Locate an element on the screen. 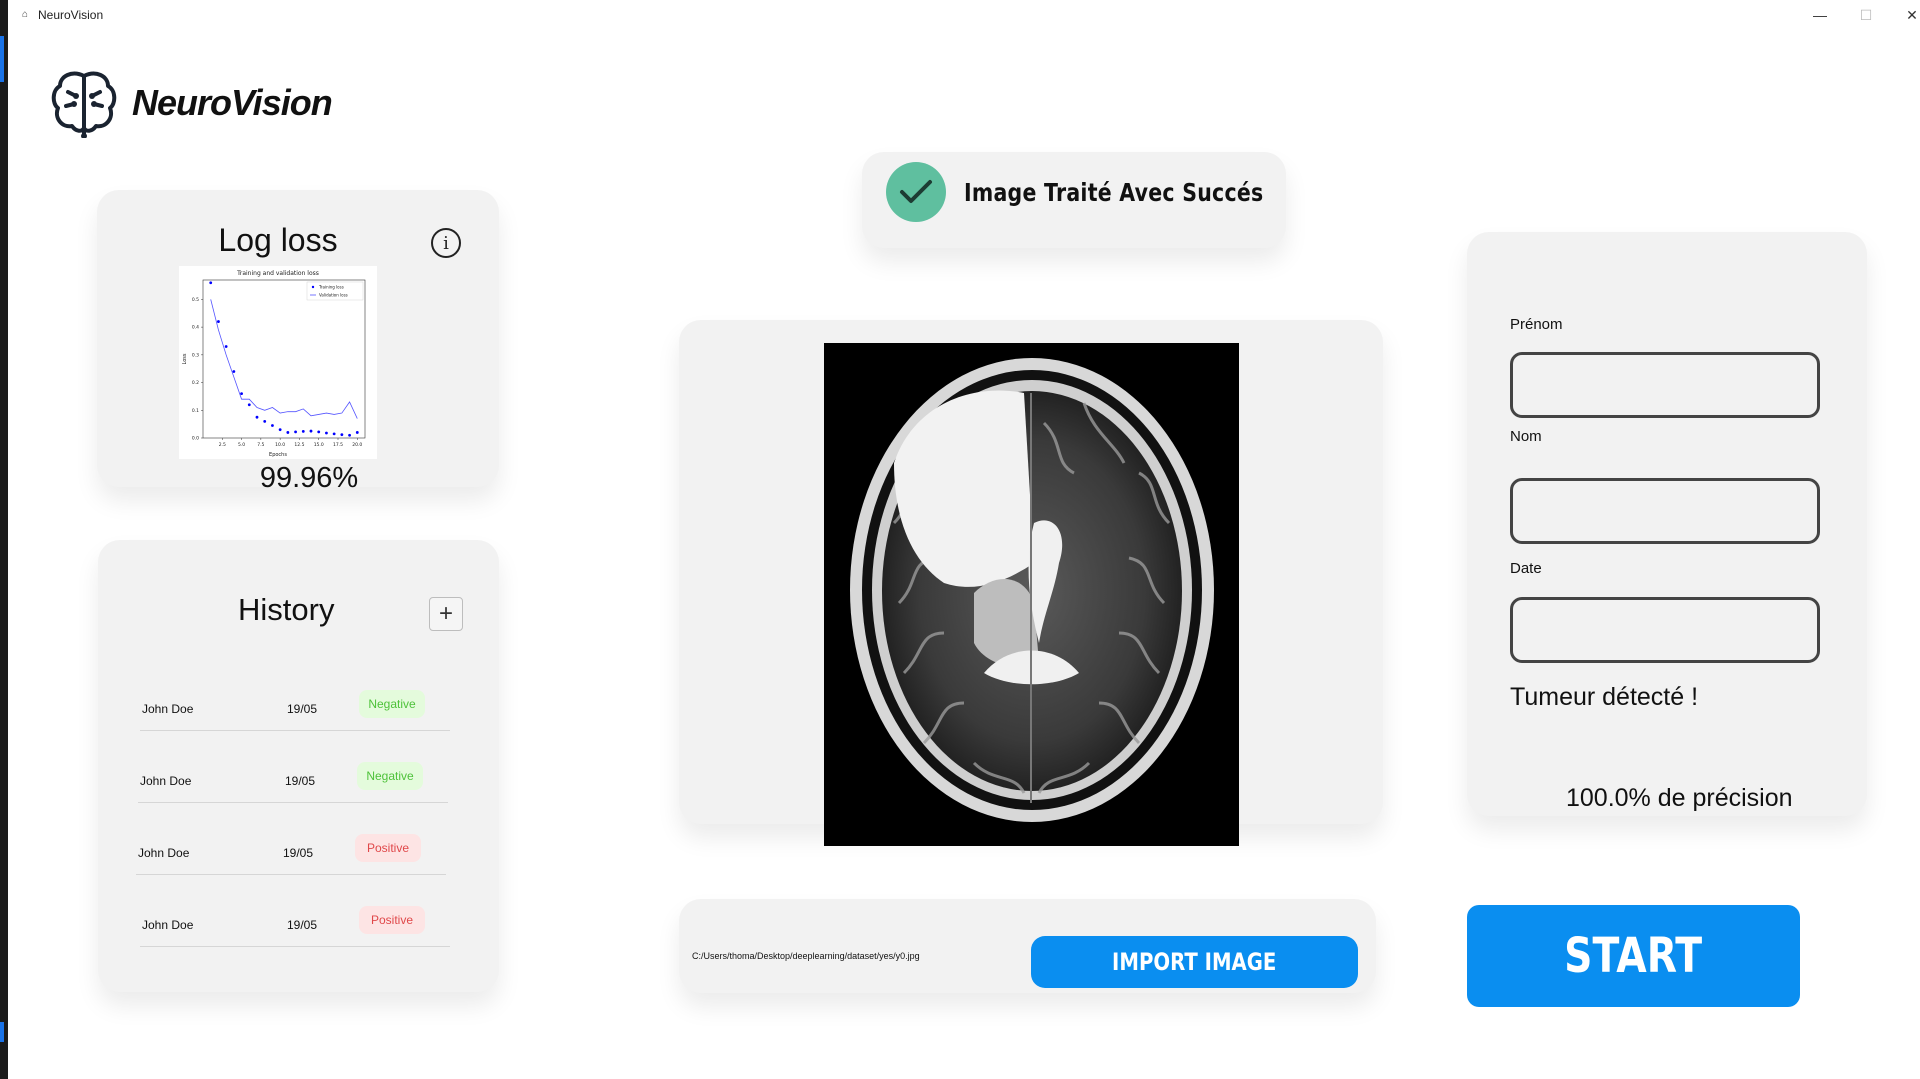 The image size is (1920, 1079). checkmark-icon is located at coordinates (916, 192).